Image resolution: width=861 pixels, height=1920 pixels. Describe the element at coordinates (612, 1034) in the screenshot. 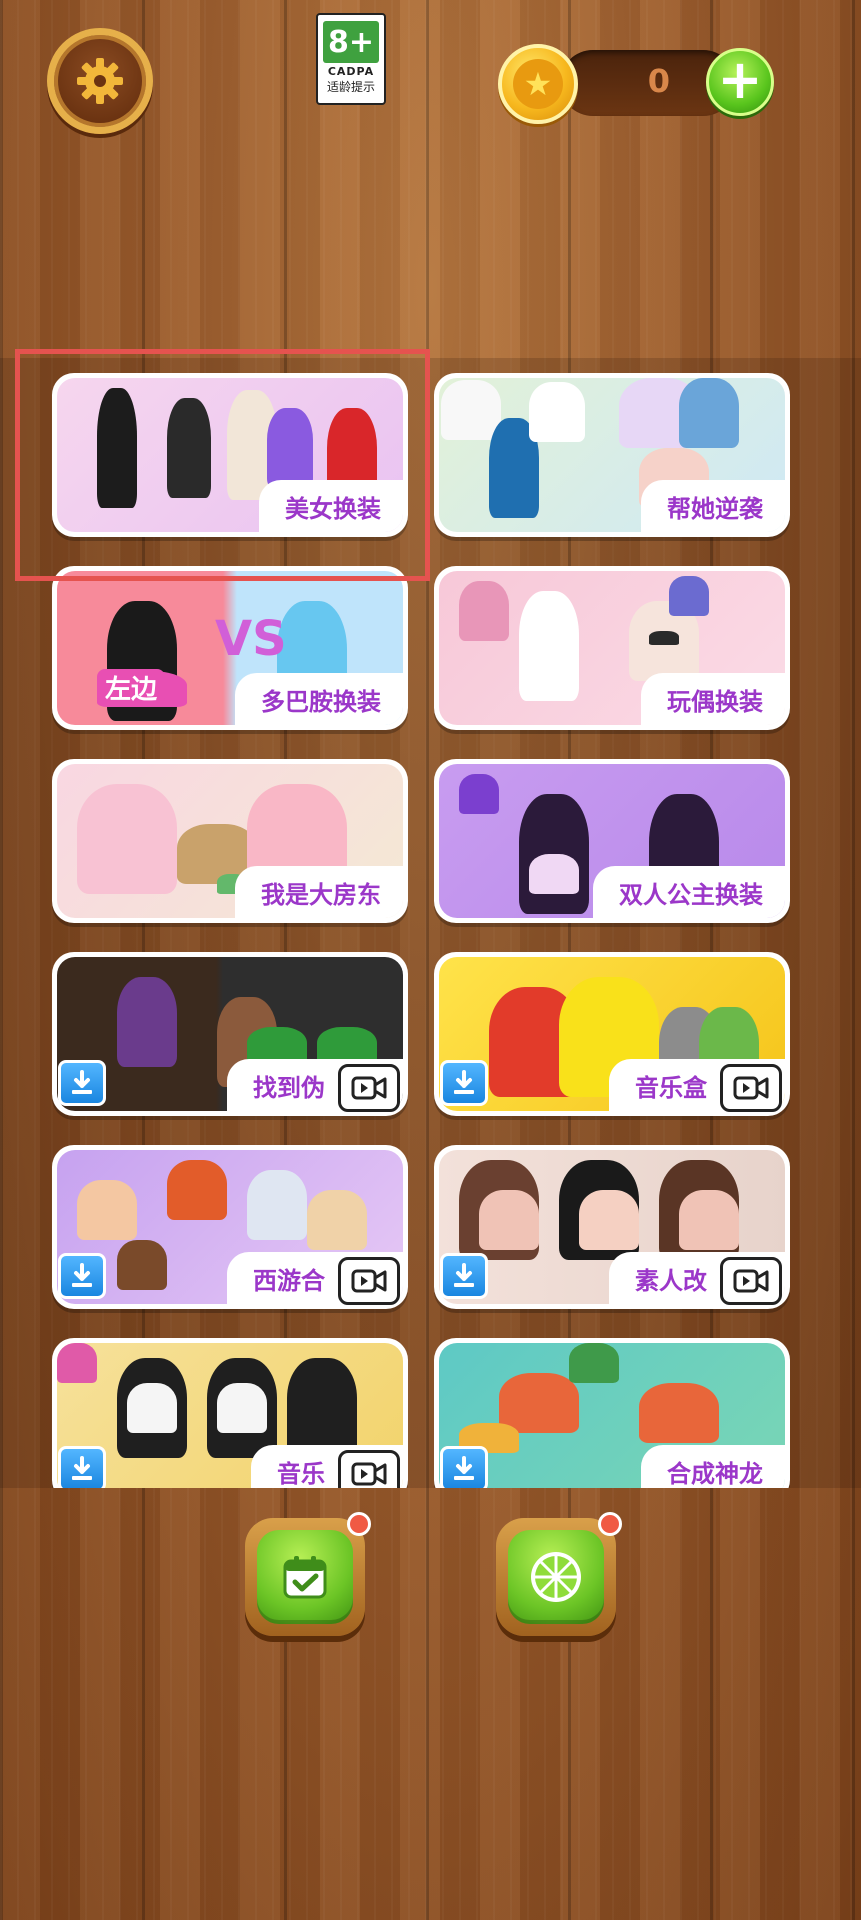

I see `game-card: 音乐盒` at that location.